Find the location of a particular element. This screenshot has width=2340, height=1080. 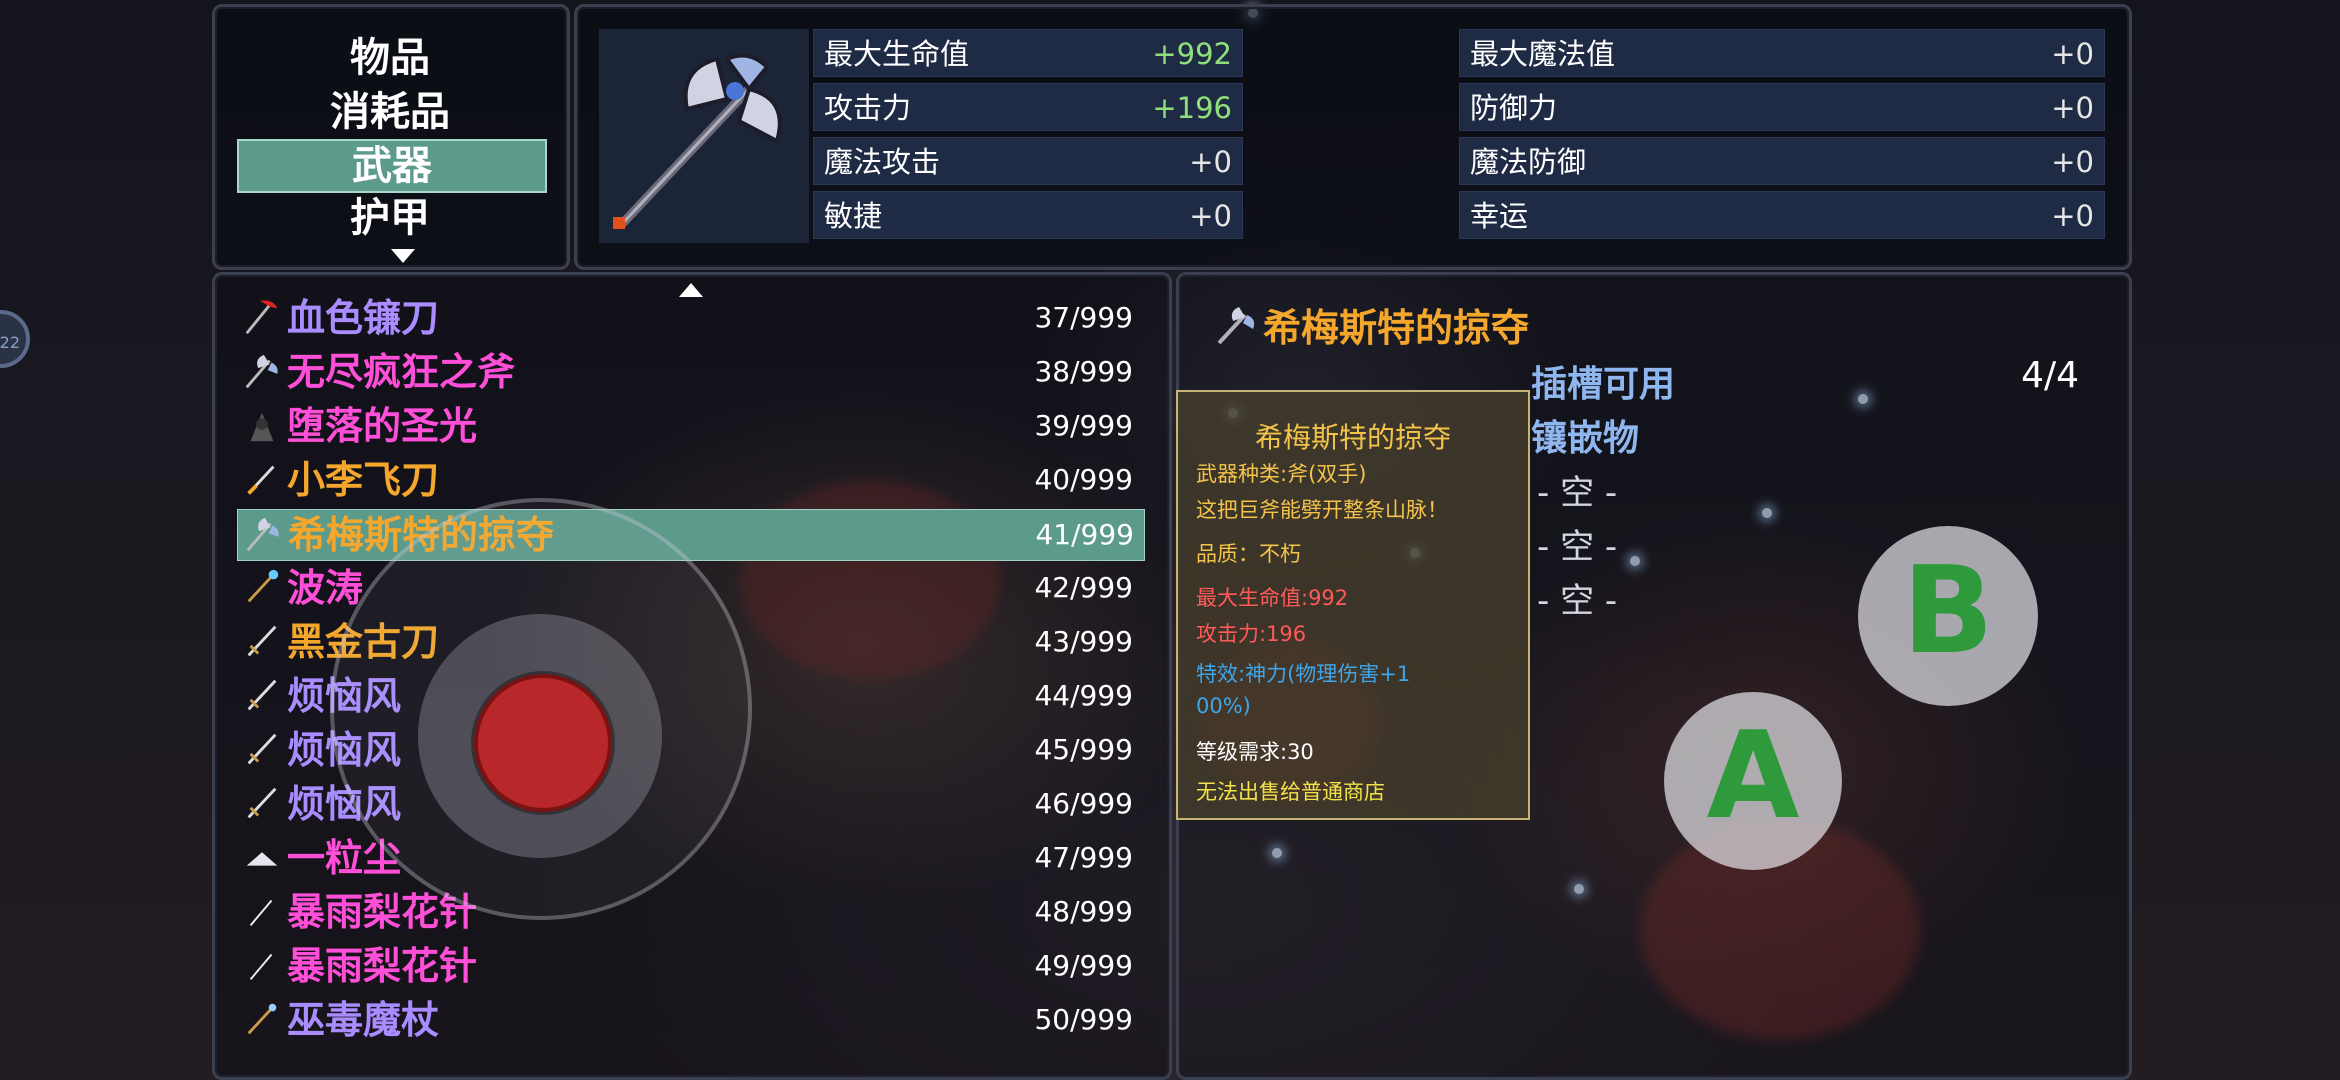

tooltip-line: 最大生命值:992 is located at coordinates (1272, 598).